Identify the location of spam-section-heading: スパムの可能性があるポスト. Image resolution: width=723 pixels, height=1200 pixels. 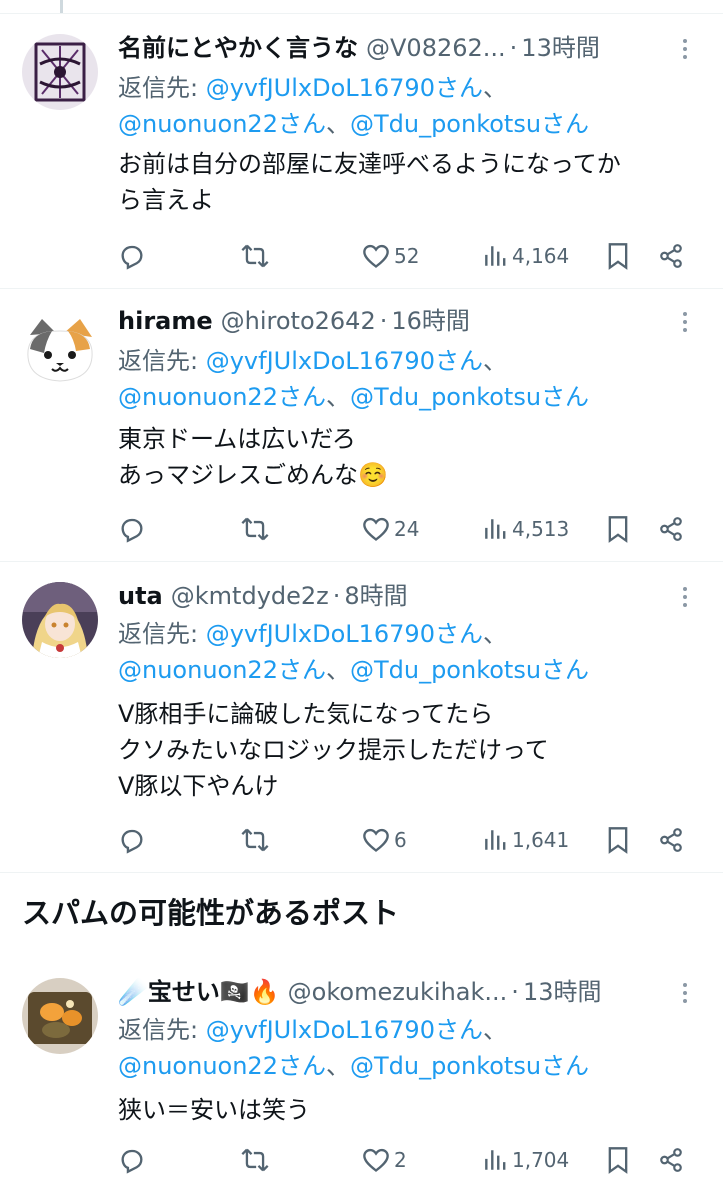
(211, 913).